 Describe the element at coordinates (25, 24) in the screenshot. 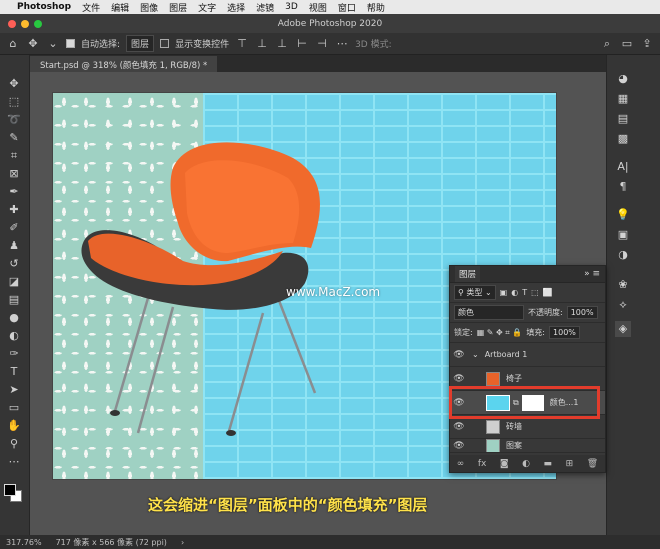

I see `minimize-window-button` at that location.